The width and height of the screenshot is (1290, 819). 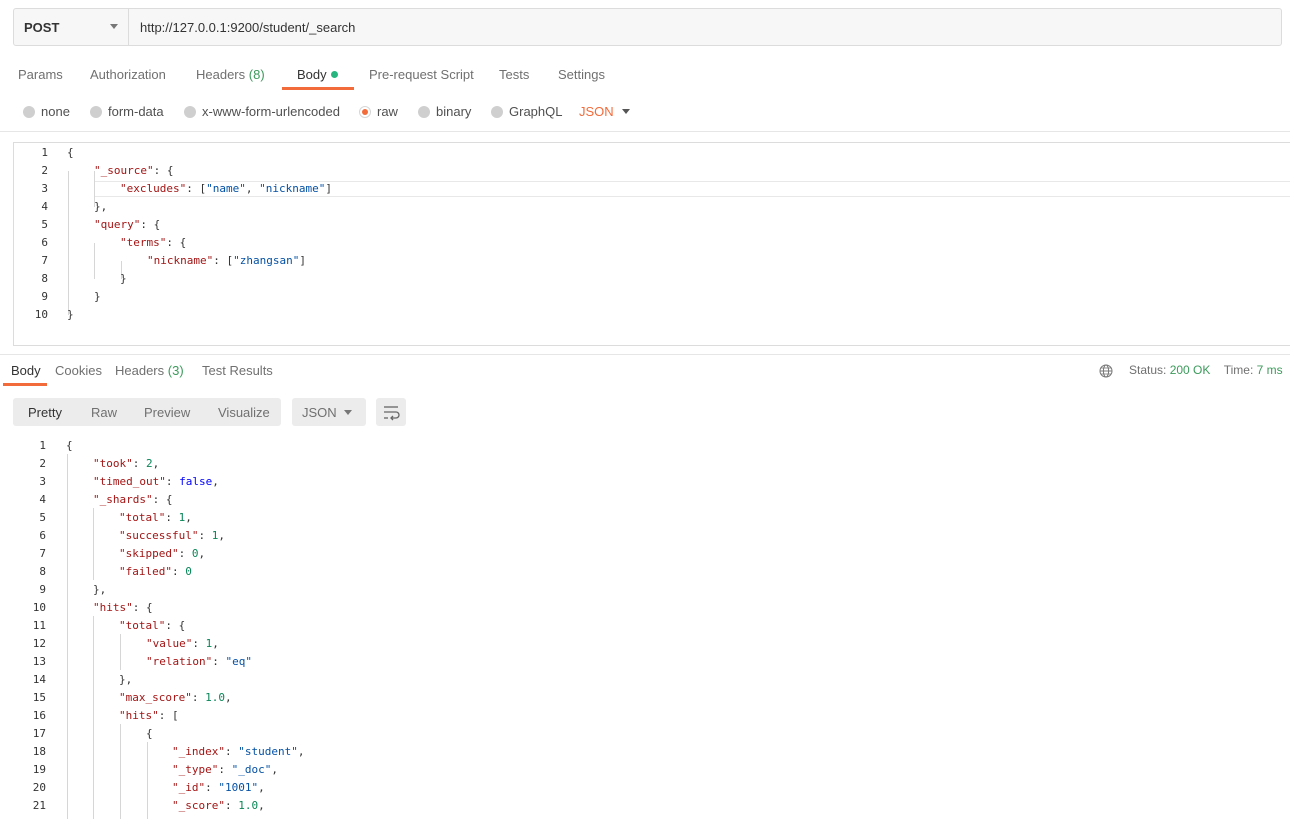 What do you see at coordinates (149, 715) in the screenshot?
I see `code-text: "hits": [` at bounding box center [149, 715].